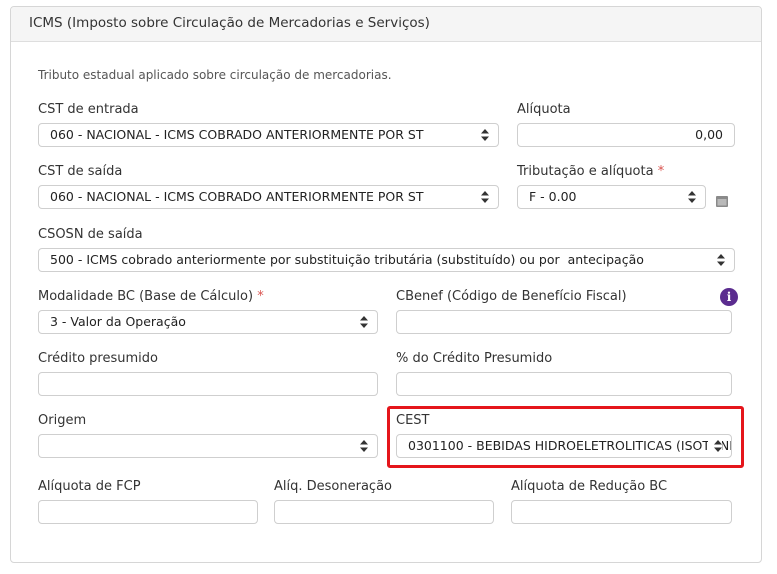 This screenshot has width=777, height=574. I want to click on aliq-reducao-input, so click(621, 512).